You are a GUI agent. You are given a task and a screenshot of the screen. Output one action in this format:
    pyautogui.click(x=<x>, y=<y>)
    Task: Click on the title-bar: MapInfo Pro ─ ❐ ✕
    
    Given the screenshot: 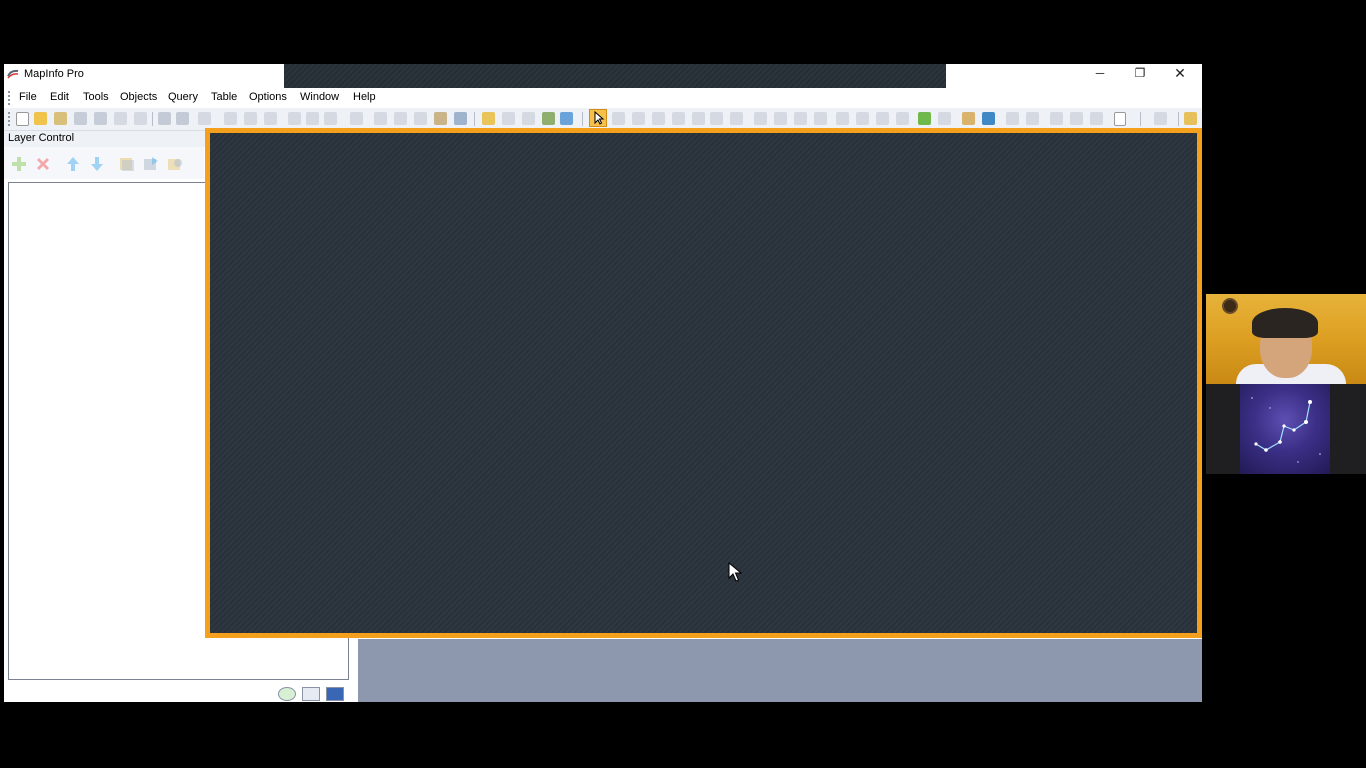 What is the action you would take?
    pyautogui.click(x=603, y=76)
    